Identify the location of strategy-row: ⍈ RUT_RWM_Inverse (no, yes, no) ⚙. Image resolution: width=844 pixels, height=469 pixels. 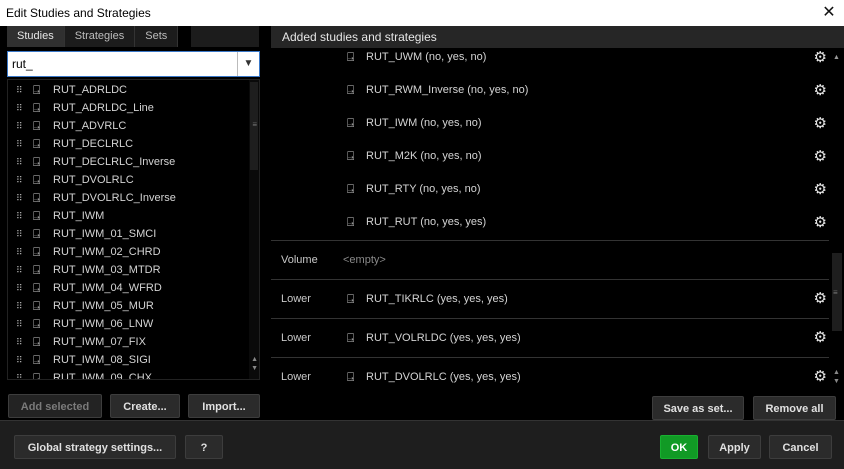
(552, 90).